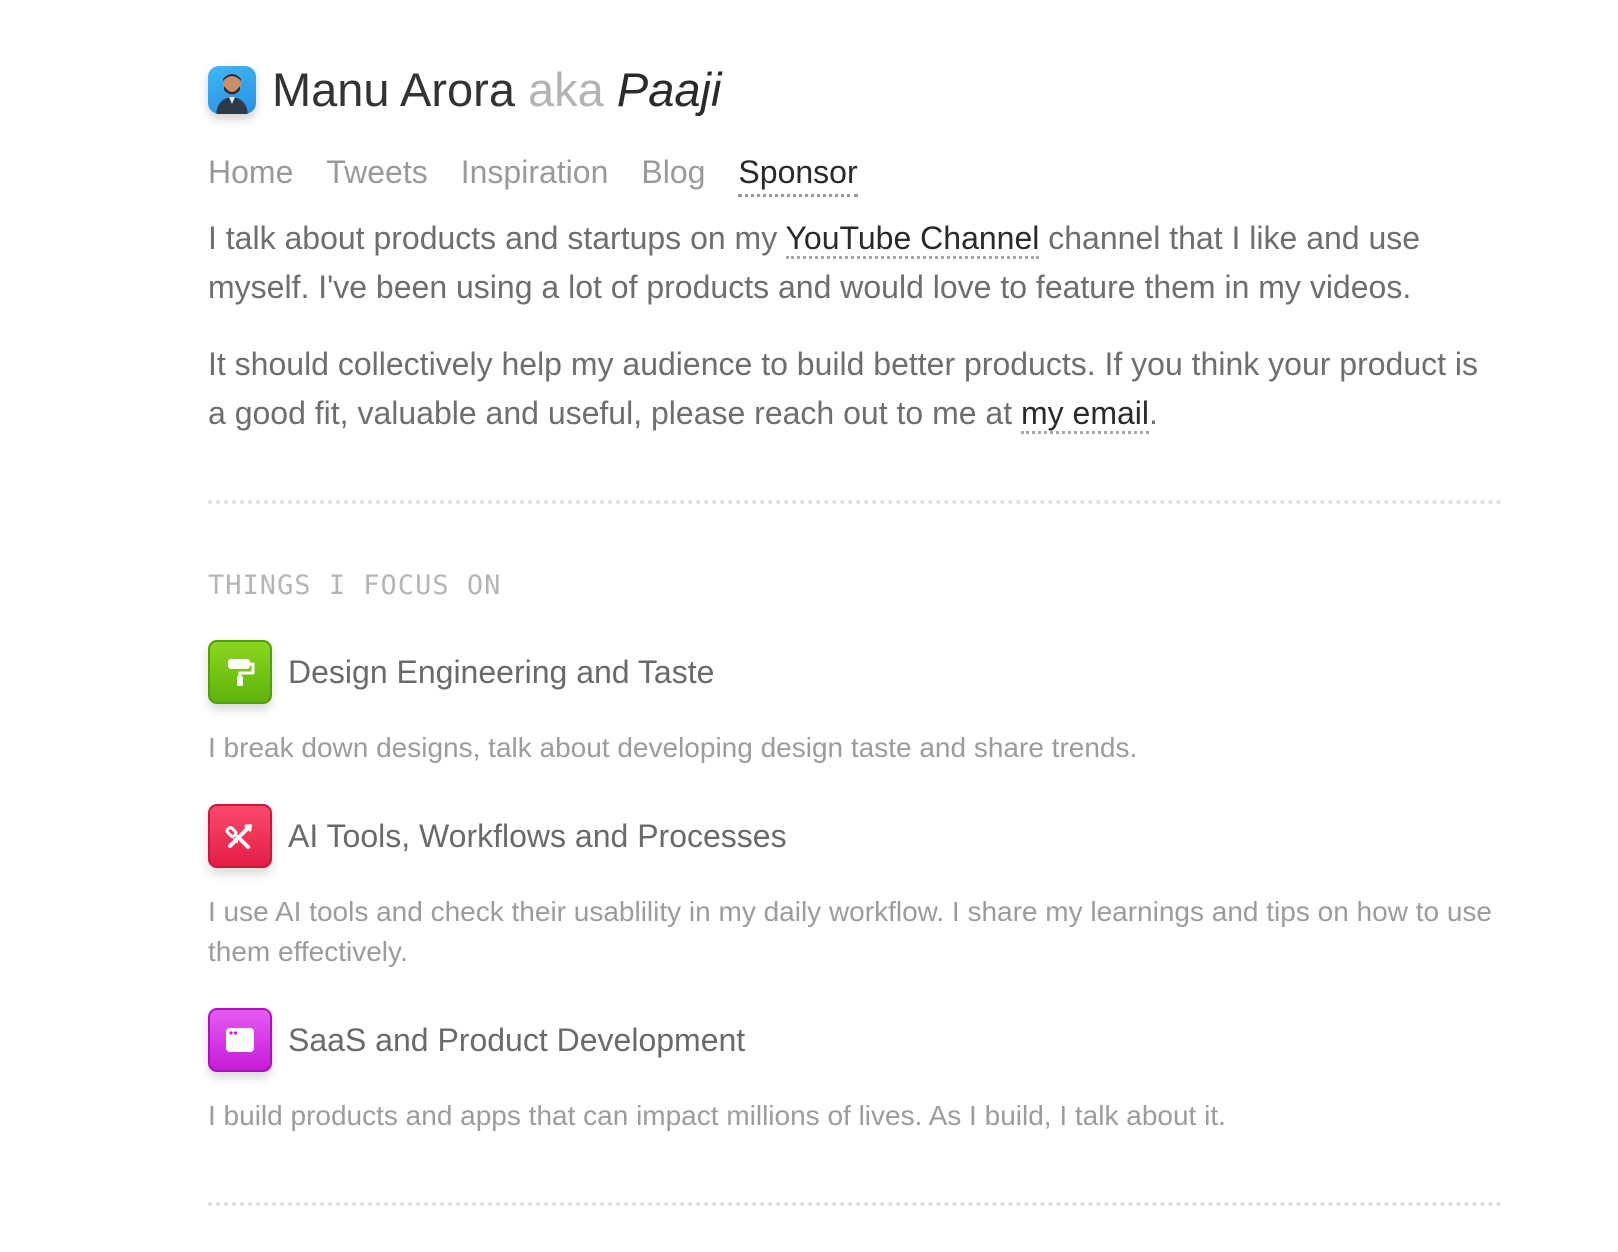 The image size is (1618, 1252). Describe the element at coordinates (232, 94) in the screenshot. I see `avatar-icon` at that location.